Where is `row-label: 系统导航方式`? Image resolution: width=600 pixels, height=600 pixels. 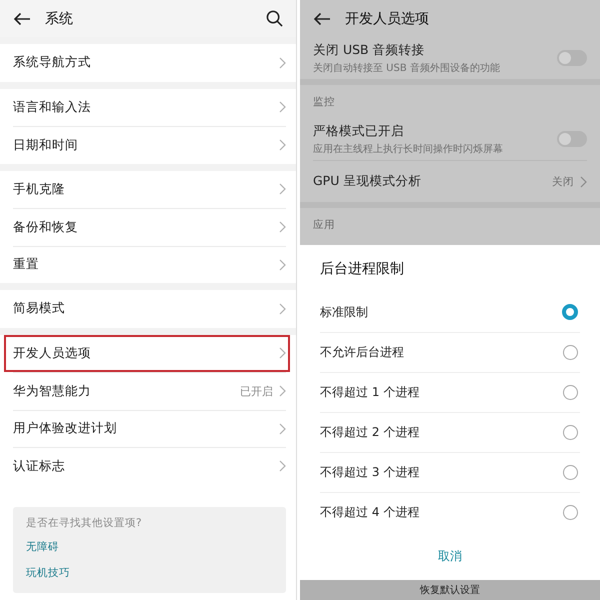
row-label: 系统导航方式 is located at coordinates (52, 63).